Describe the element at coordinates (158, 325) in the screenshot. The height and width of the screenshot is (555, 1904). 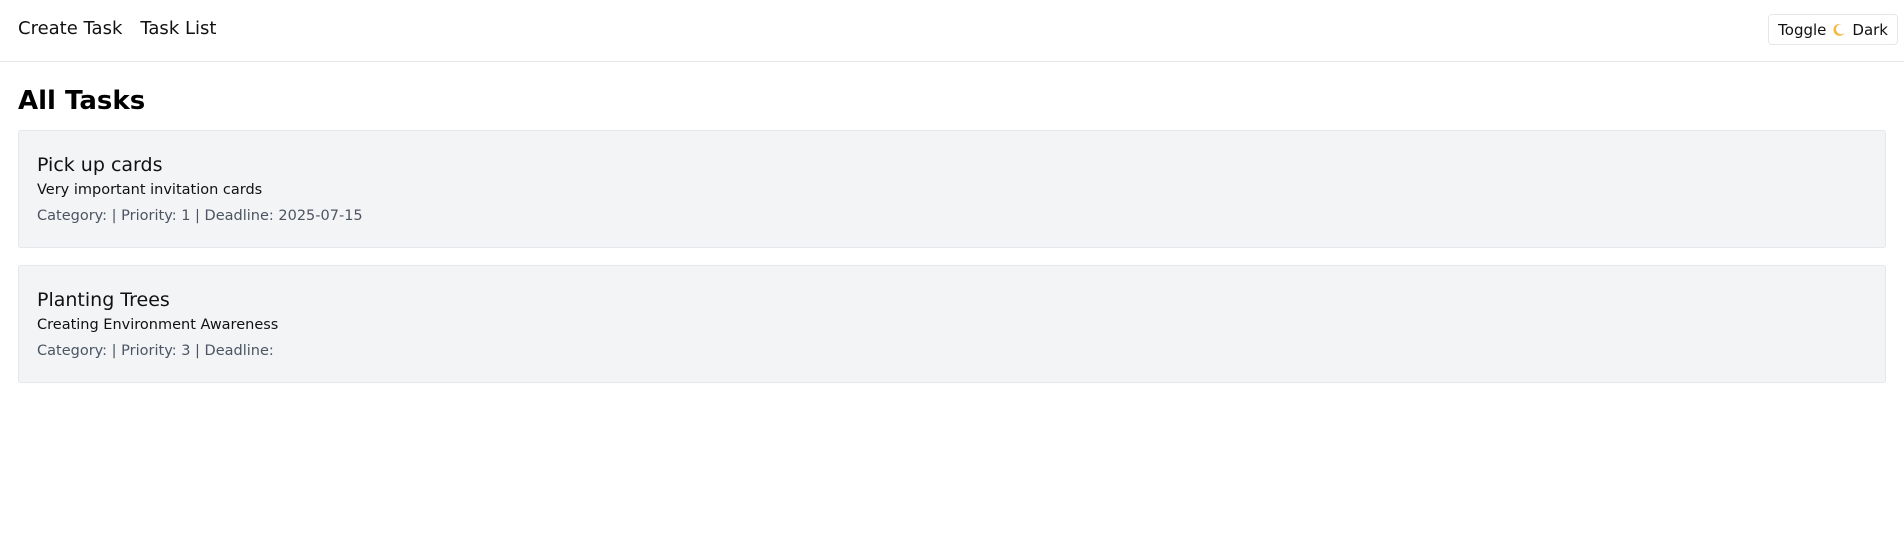
I see `task-description: Creating Environment Awareness` at that location.